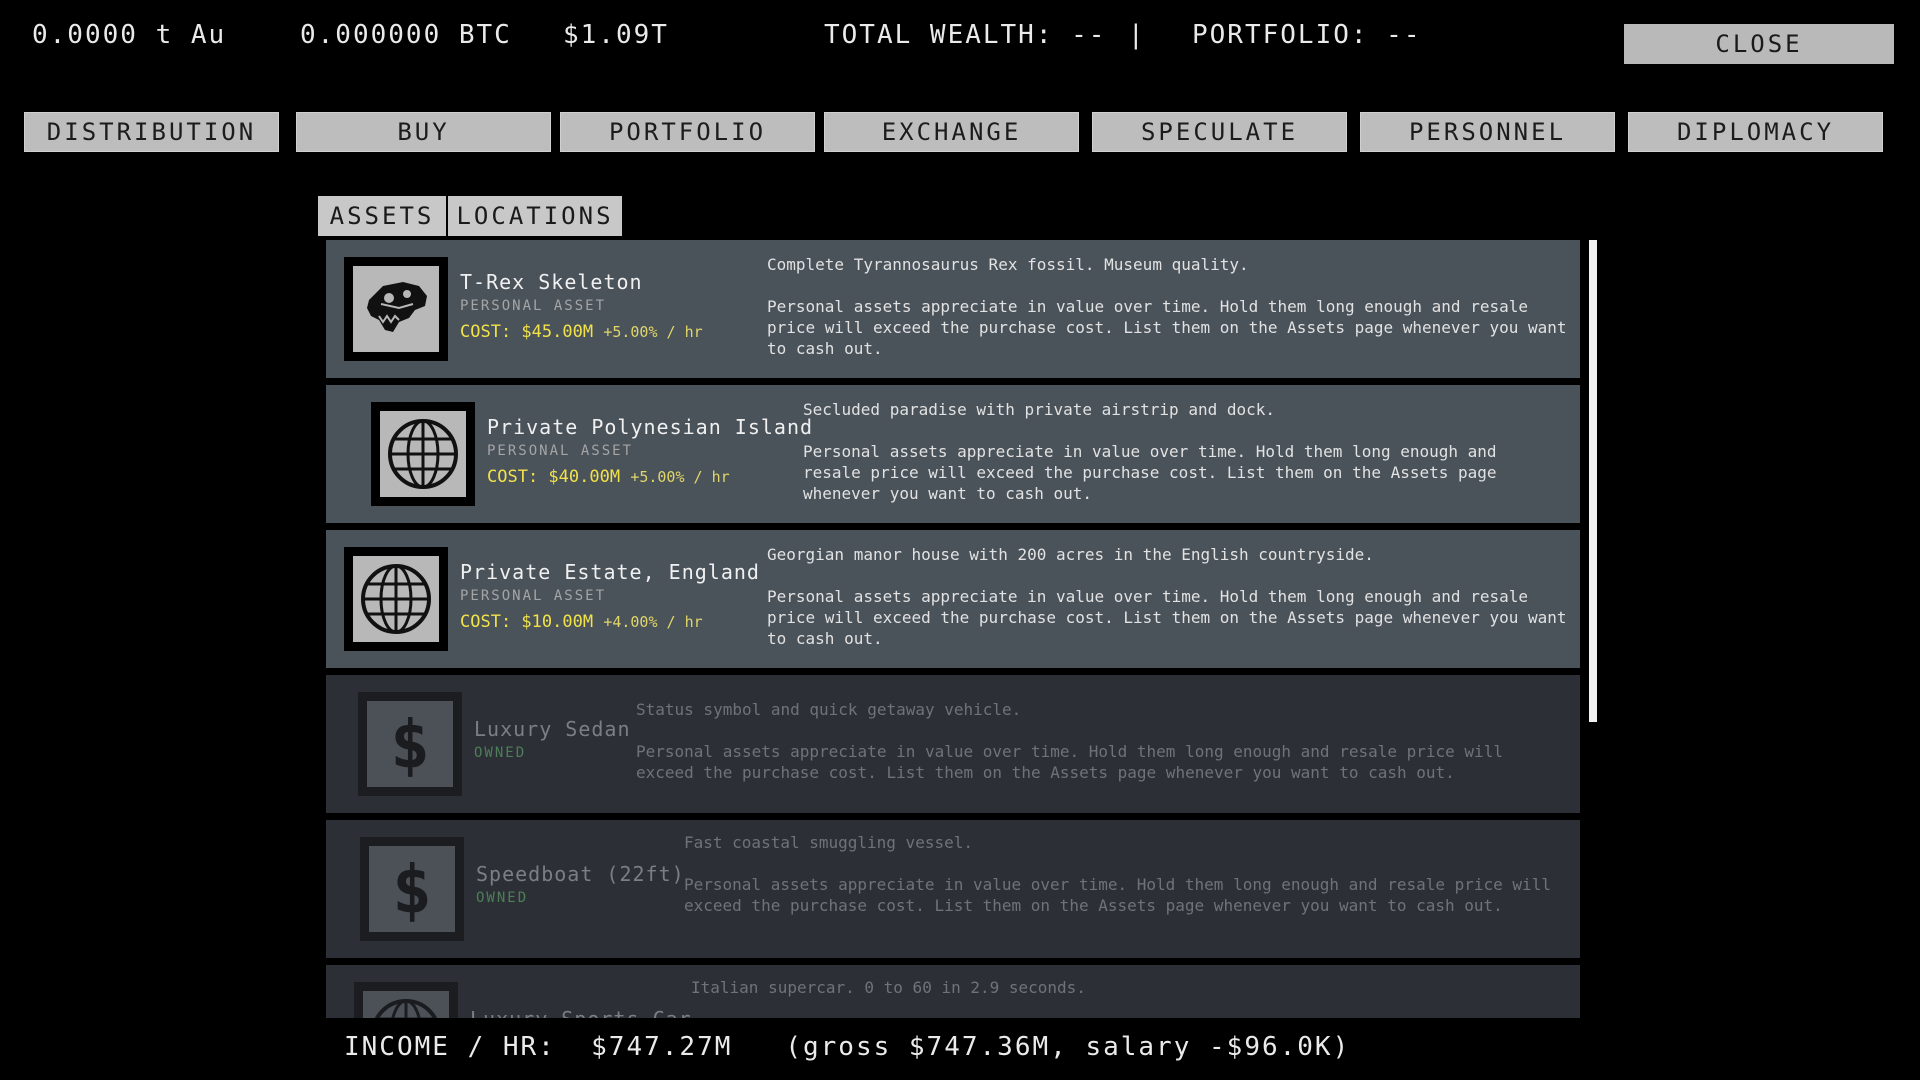 This screenshot has width=1920, height=1080. Describe the element at coordinates (581, 332) in the screenshot. I see `asset-cost: COST: $45.00M +5.00% / hr` at that location.